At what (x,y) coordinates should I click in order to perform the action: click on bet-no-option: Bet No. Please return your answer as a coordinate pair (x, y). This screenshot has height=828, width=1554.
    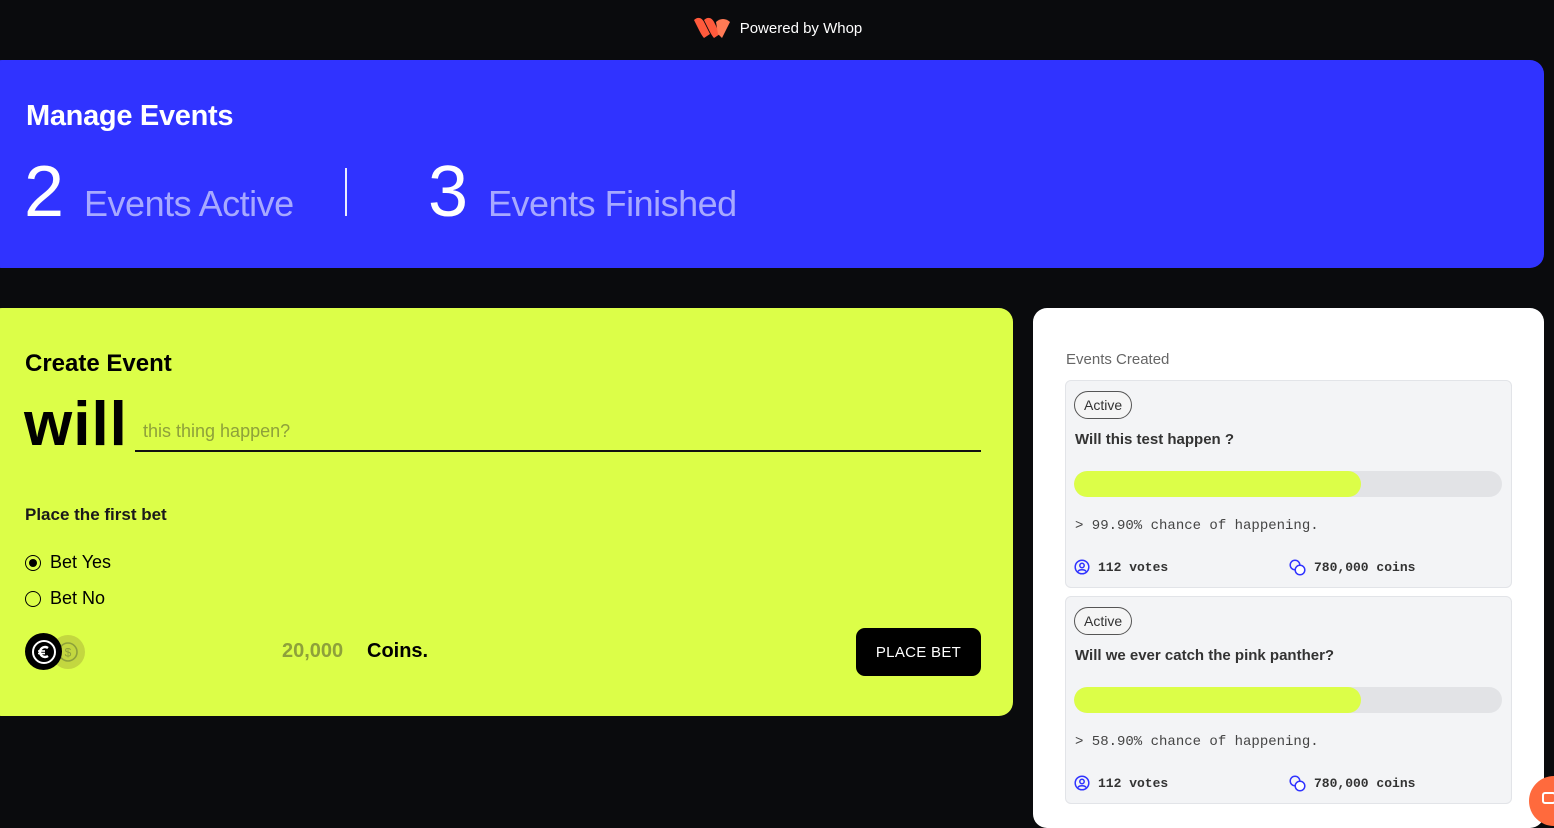
    Looking at the image, I should click on (65, 598).